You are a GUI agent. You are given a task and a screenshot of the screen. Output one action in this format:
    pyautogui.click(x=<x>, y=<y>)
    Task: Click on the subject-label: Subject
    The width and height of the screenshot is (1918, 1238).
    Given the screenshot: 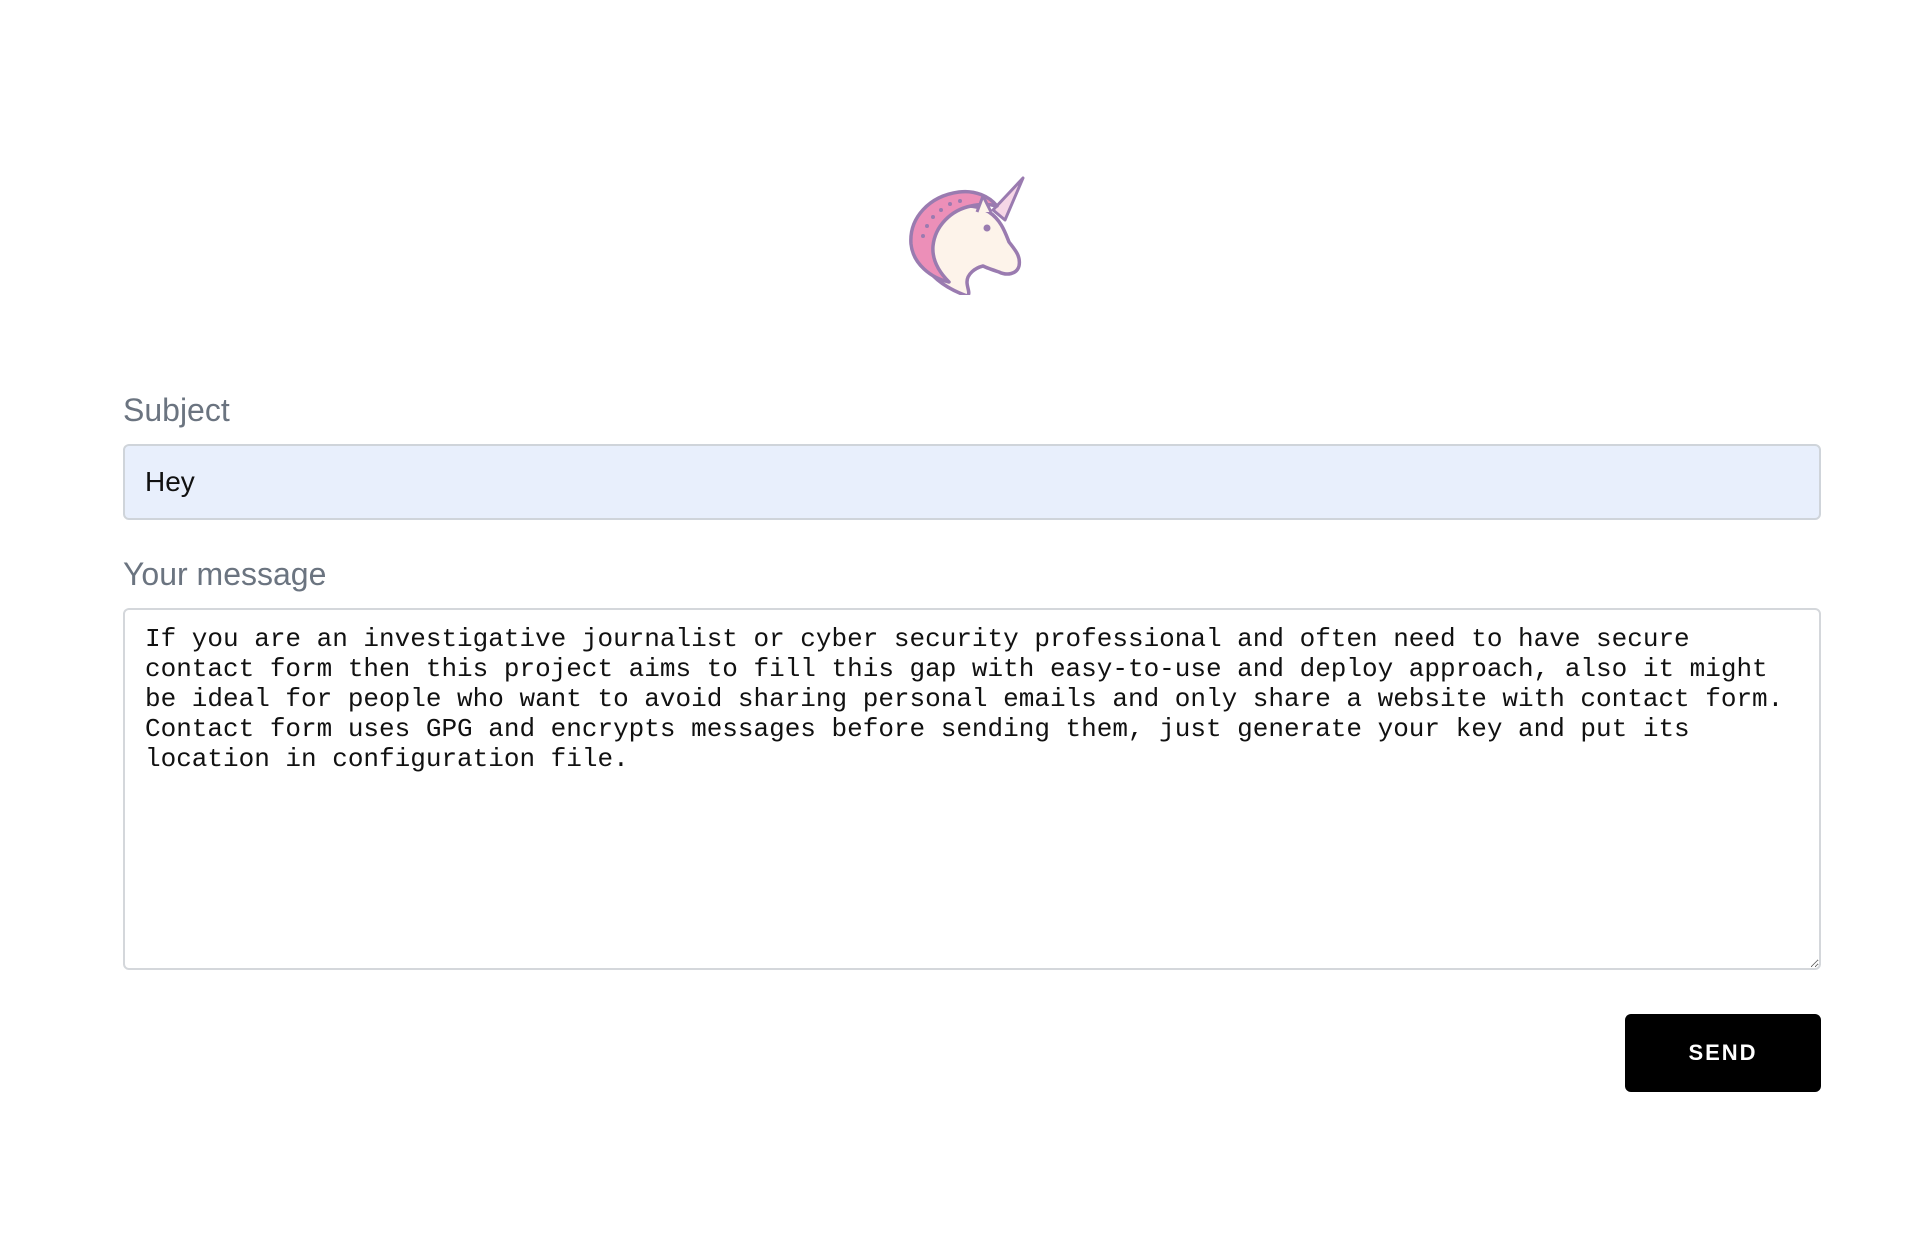 What is the action you would take?
    pyautogui.click(x=176, y=410)
    